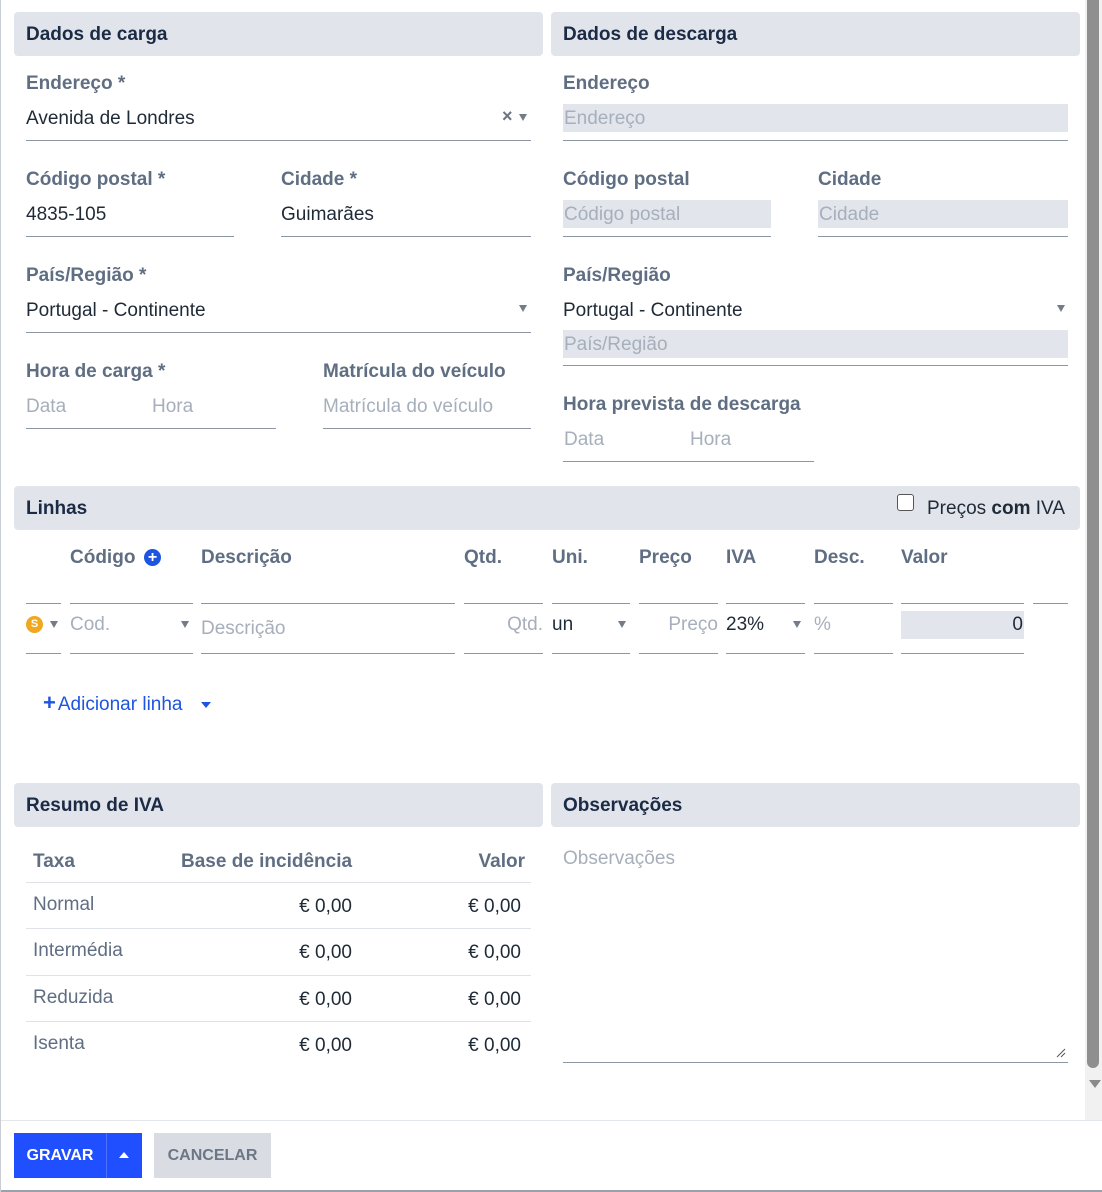 Image resolution: width=1102 pixels, height=1192 pixels. I want to click on carga-cidade-input: Guimarães, so click(327, 215).